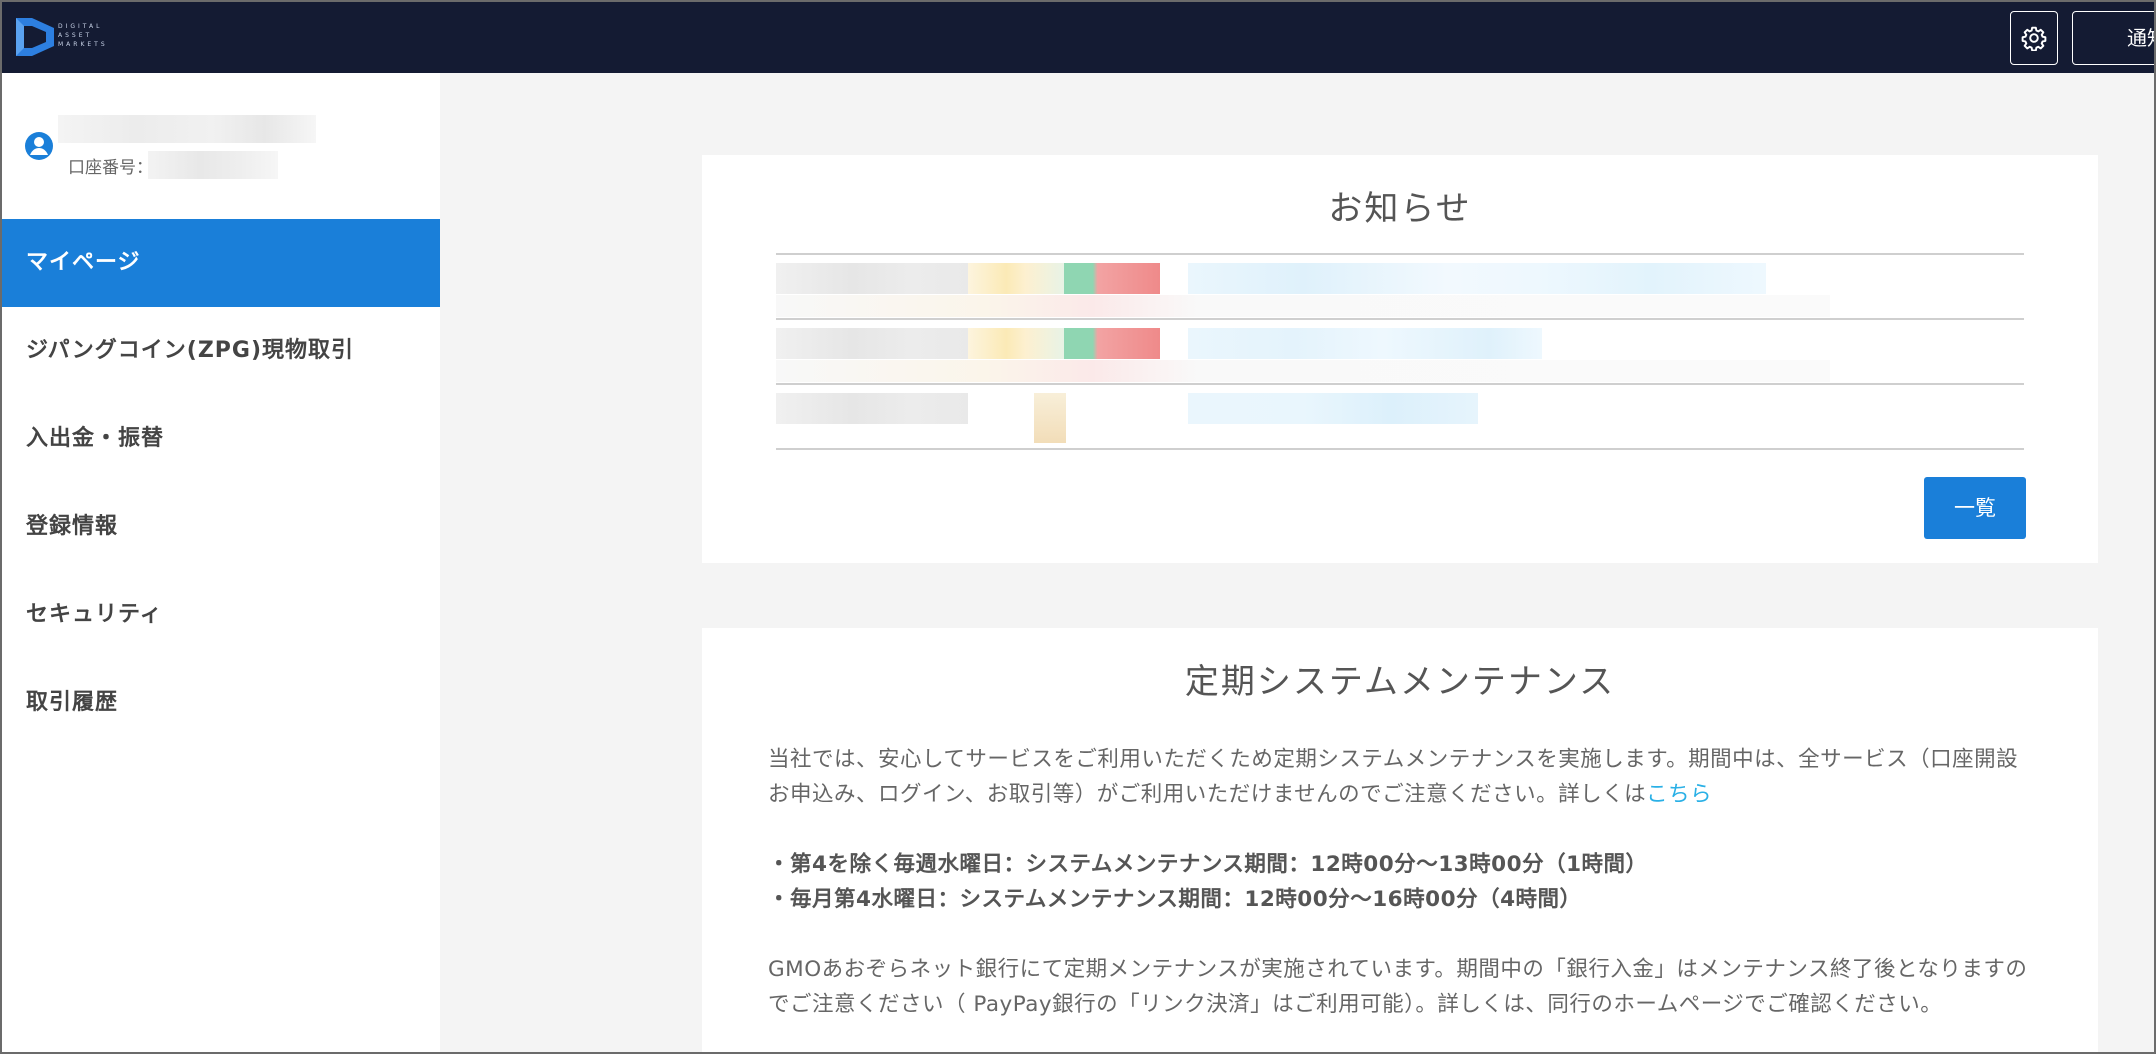 This screenshot has width=2156, height=1054. What do you see at coordinates (221, 703) in the screenshot?
I see `sidebar-item-history: 取引履歴` at bounding box center [221, 703].